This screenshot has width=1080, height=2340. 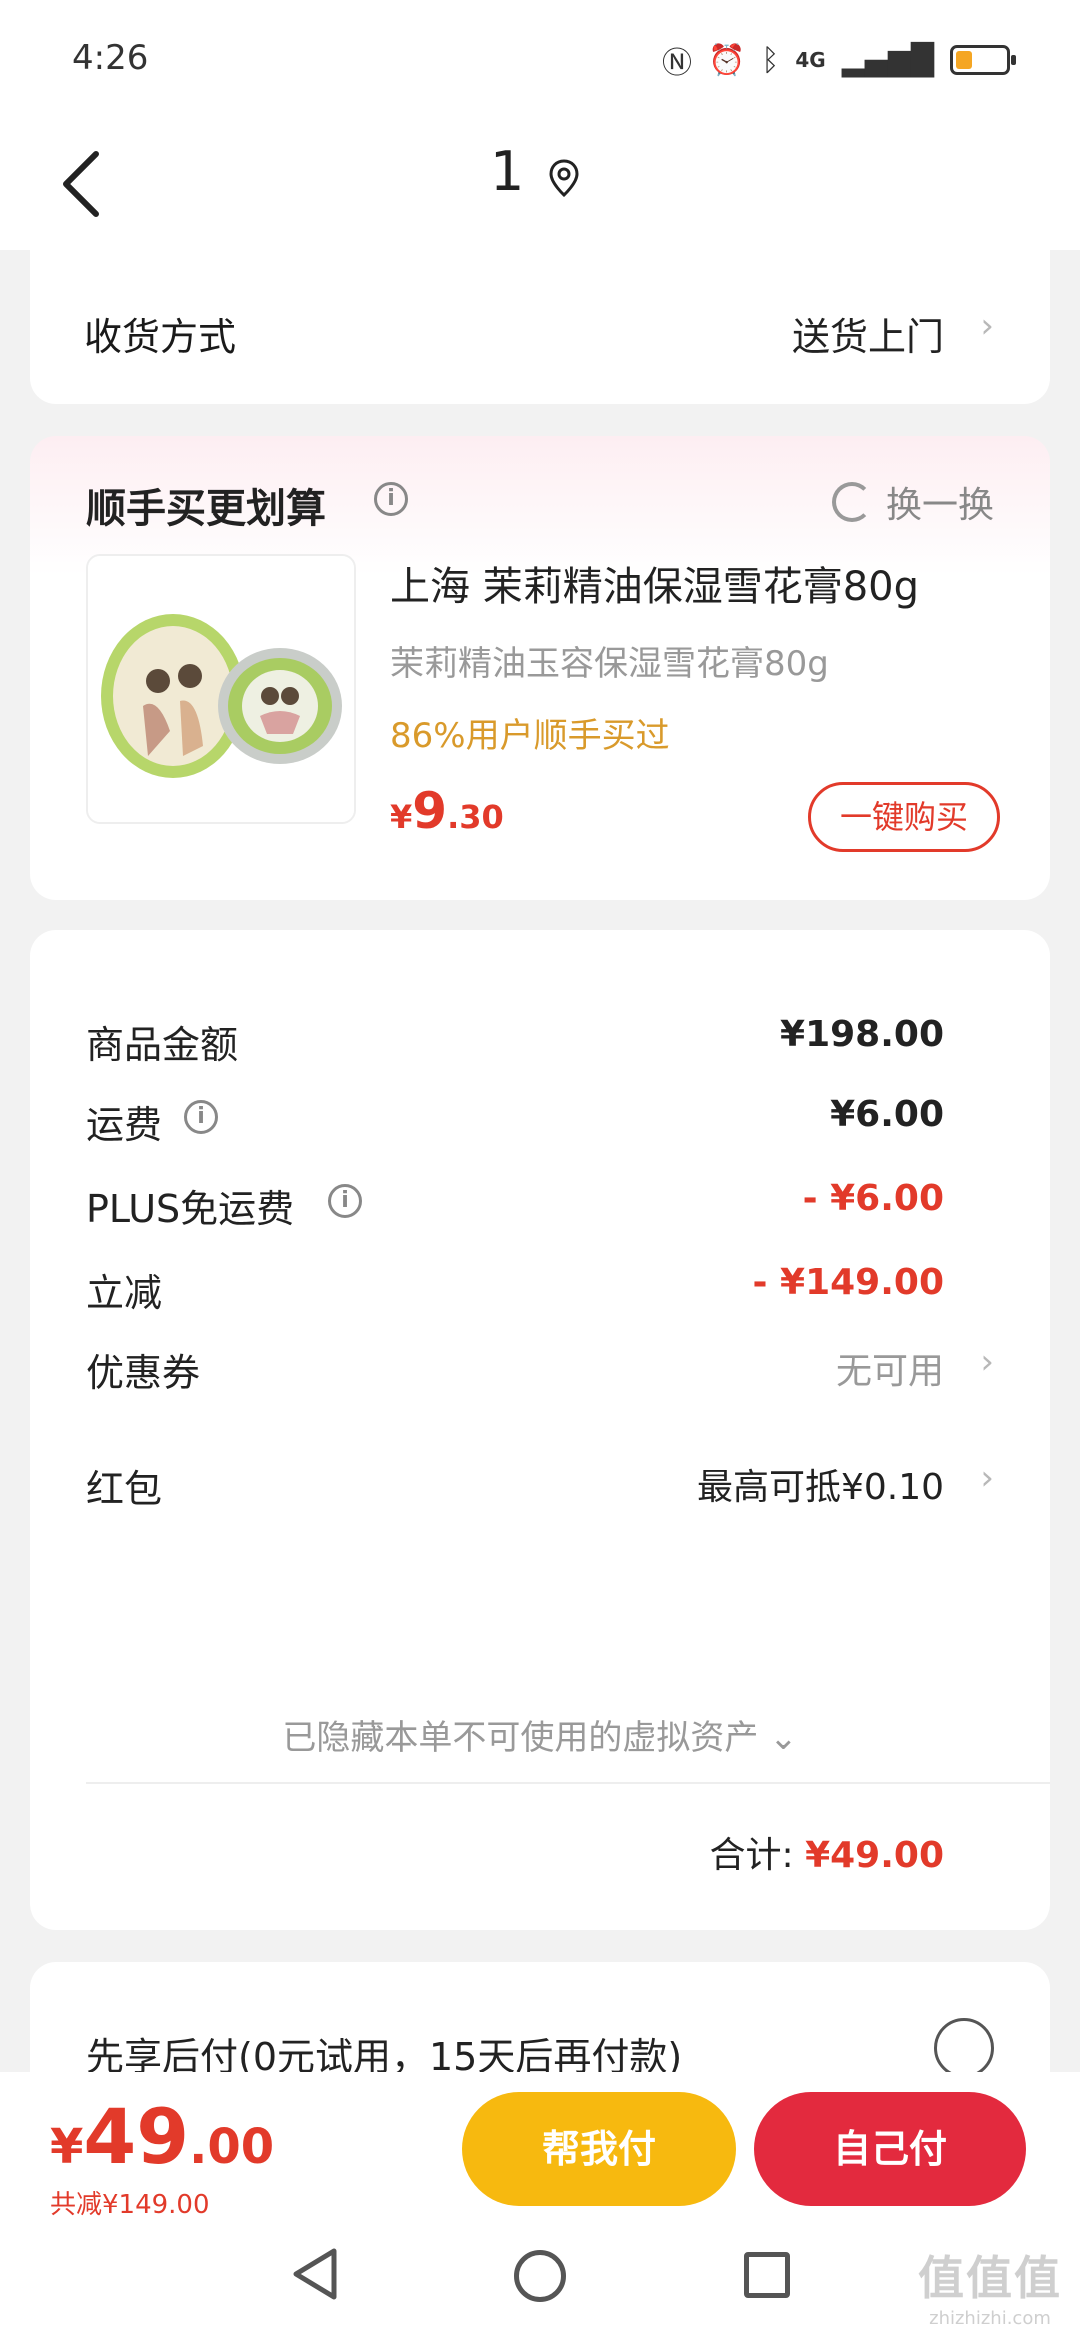 I want to click on pay-later-radio, so click(x=964, y=2048).